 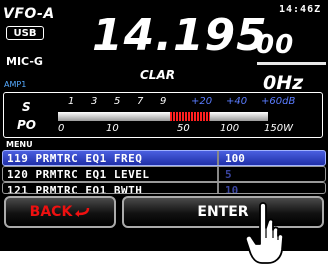 What do you see at coordinates (94, 101) in the screenshot?
I see `s-tick: 3` at bounding box center [94, 101].